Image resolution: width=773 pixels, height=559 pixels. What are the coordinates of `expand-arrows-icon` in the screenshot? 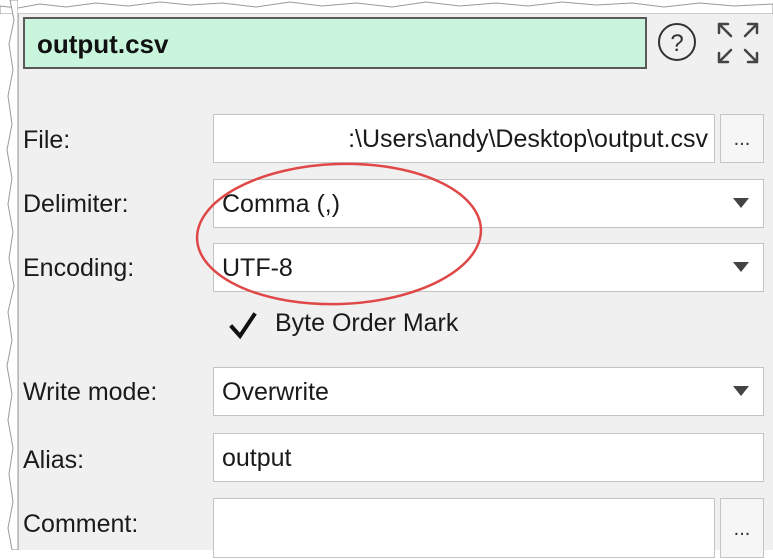 It's located at (738, 43).